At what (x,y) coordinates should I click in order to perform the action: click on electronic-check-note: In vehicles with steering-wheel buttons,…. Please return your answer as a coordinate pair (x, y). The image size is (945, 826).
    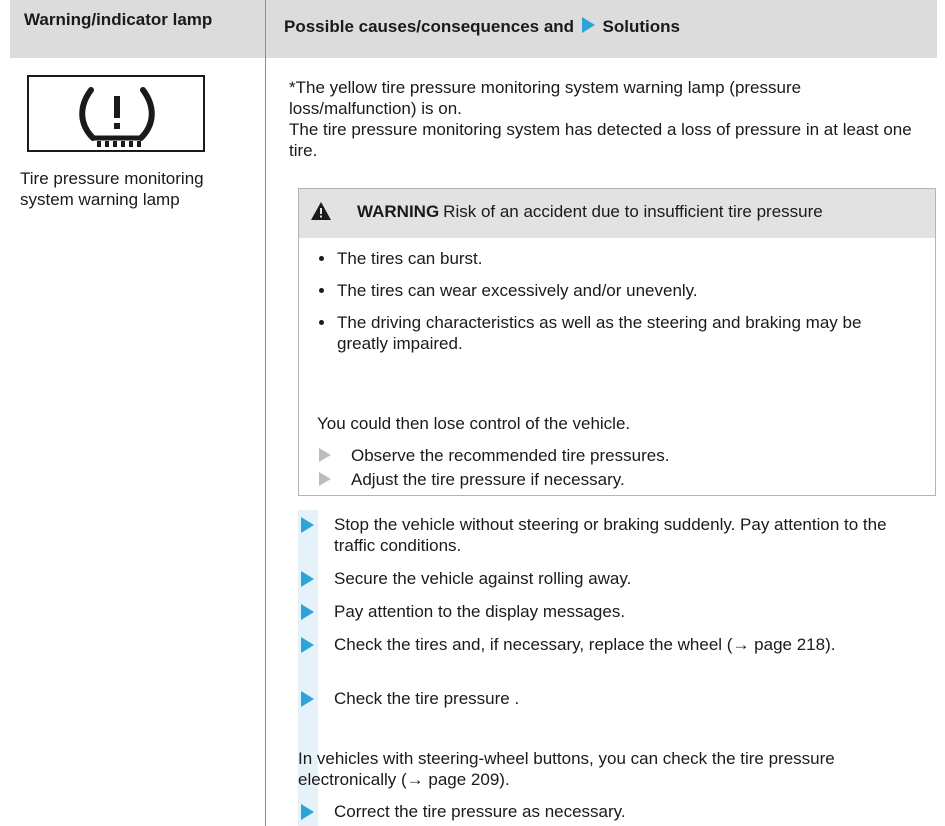
    Looking at the image, I should click on (566, 769).